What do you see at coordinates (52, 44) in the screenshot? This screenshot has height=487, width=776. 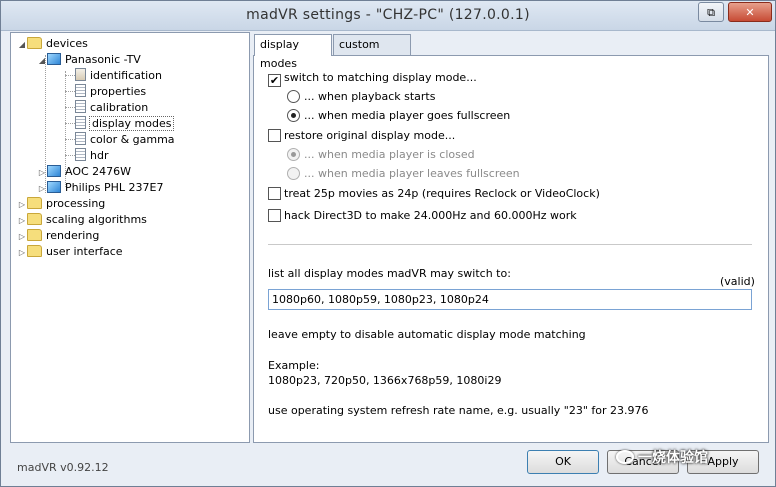 I see `tree-item-devices: ◢ devices` at bounding box center [52, 44].